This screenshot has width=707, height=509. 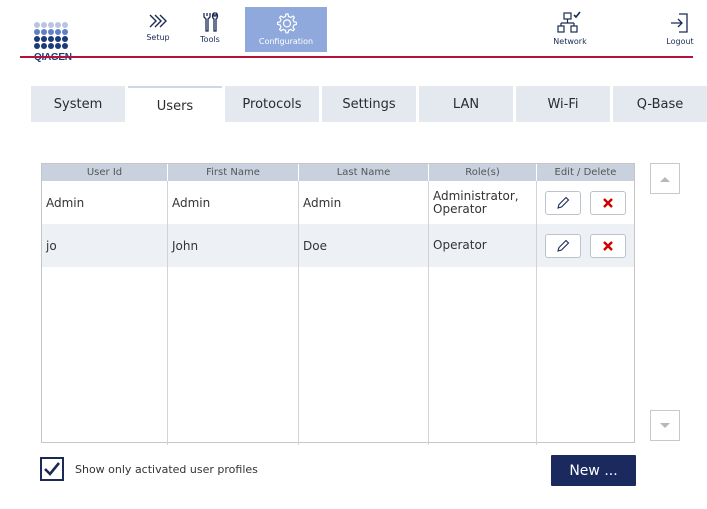 I want to click on triangle-up-icon, so click(x=665, y=179).